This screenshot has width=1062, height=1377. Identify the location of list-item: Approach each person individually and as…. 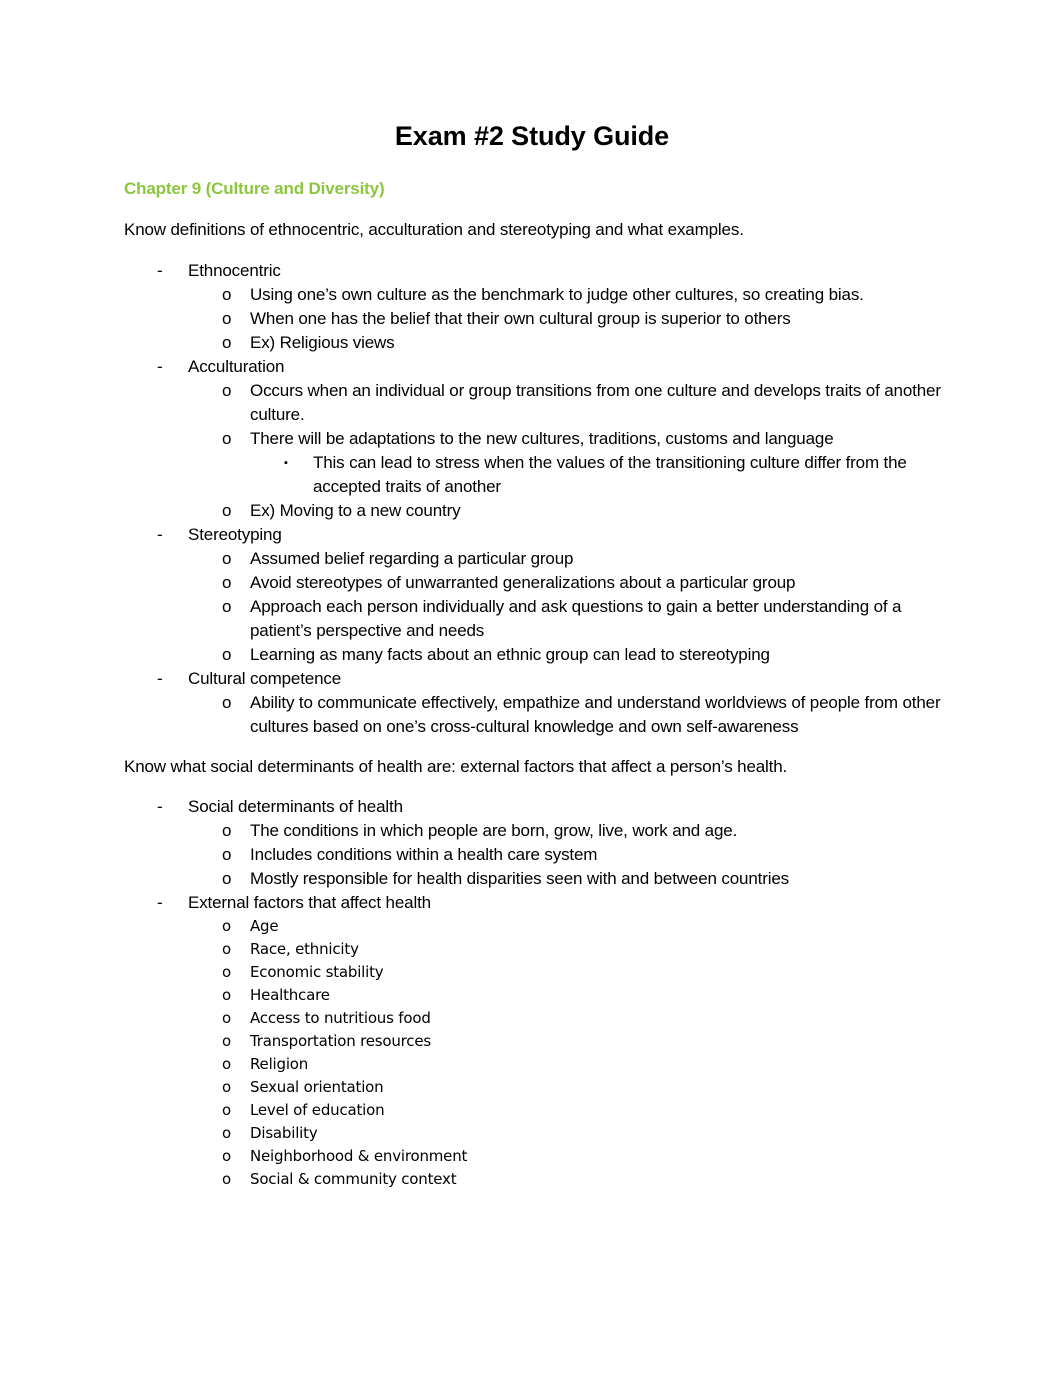
(578, 618).